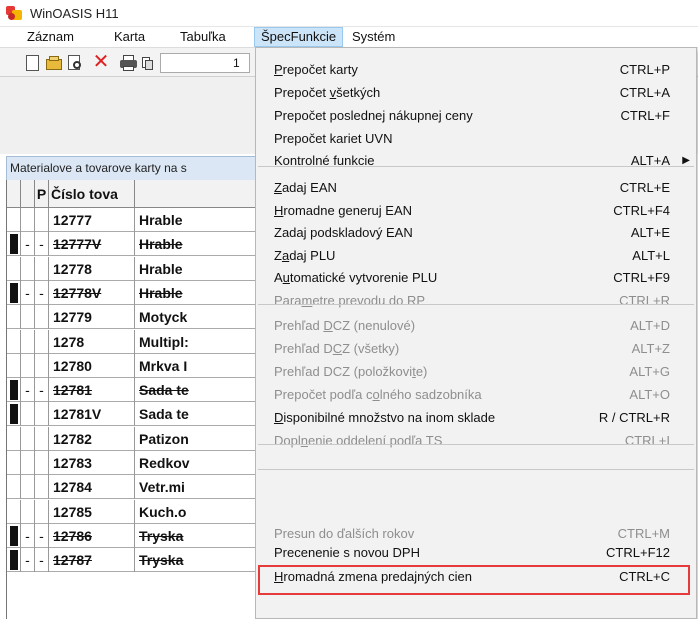  Describe the element at coordinates (476, 348) in the screenshot. I see `menu-item-12: Prehľad DCZ (všetky) ALT+Z` at that location.